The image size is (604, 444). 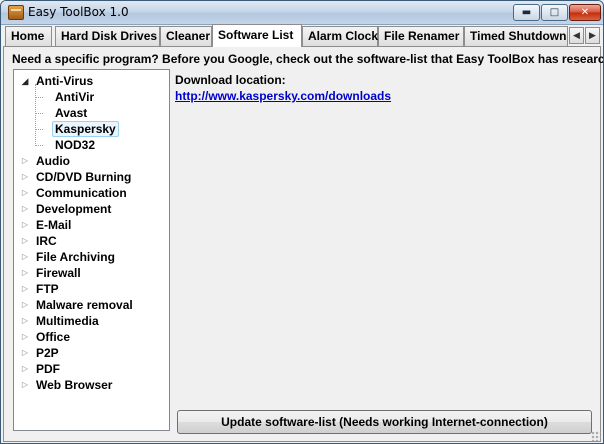 What do you see at coordinates (75, 257) in the screenshot?
I see `tree-item-file-archiving: File Archiving` at bounding box center [75, 257].